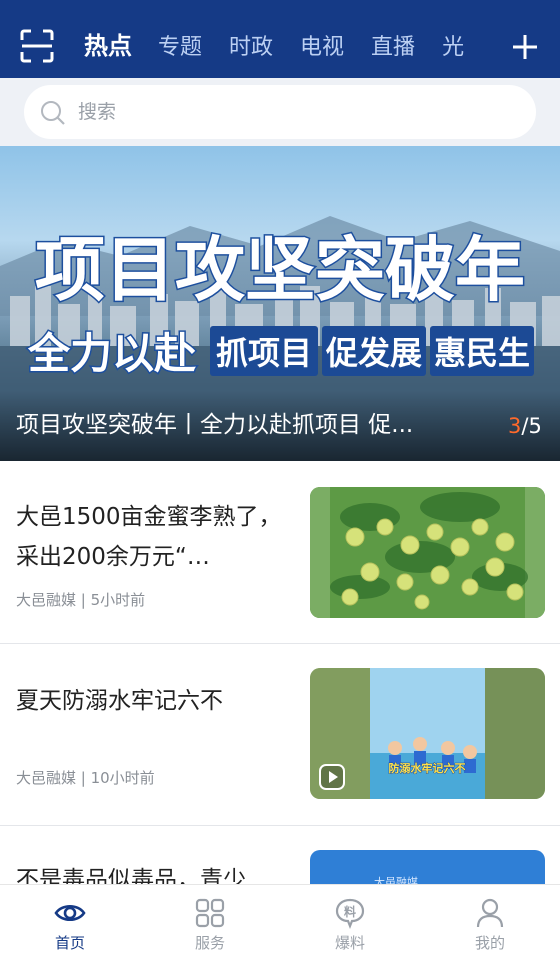  What do you see at coordinates (111, 353) in the screenshot?
I see `banner-slogan: 全力以赴` at bounding box center [111, 353].